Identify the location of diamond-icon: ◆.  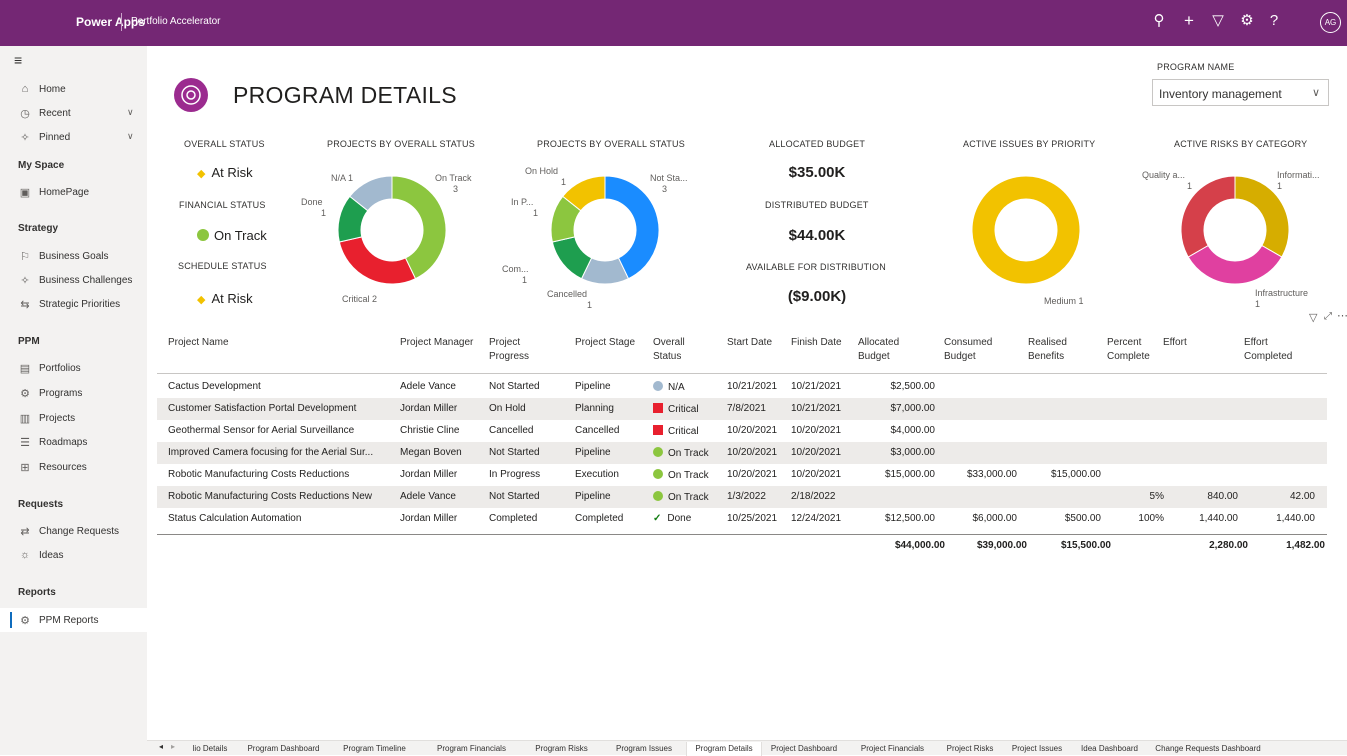
(201, 300).